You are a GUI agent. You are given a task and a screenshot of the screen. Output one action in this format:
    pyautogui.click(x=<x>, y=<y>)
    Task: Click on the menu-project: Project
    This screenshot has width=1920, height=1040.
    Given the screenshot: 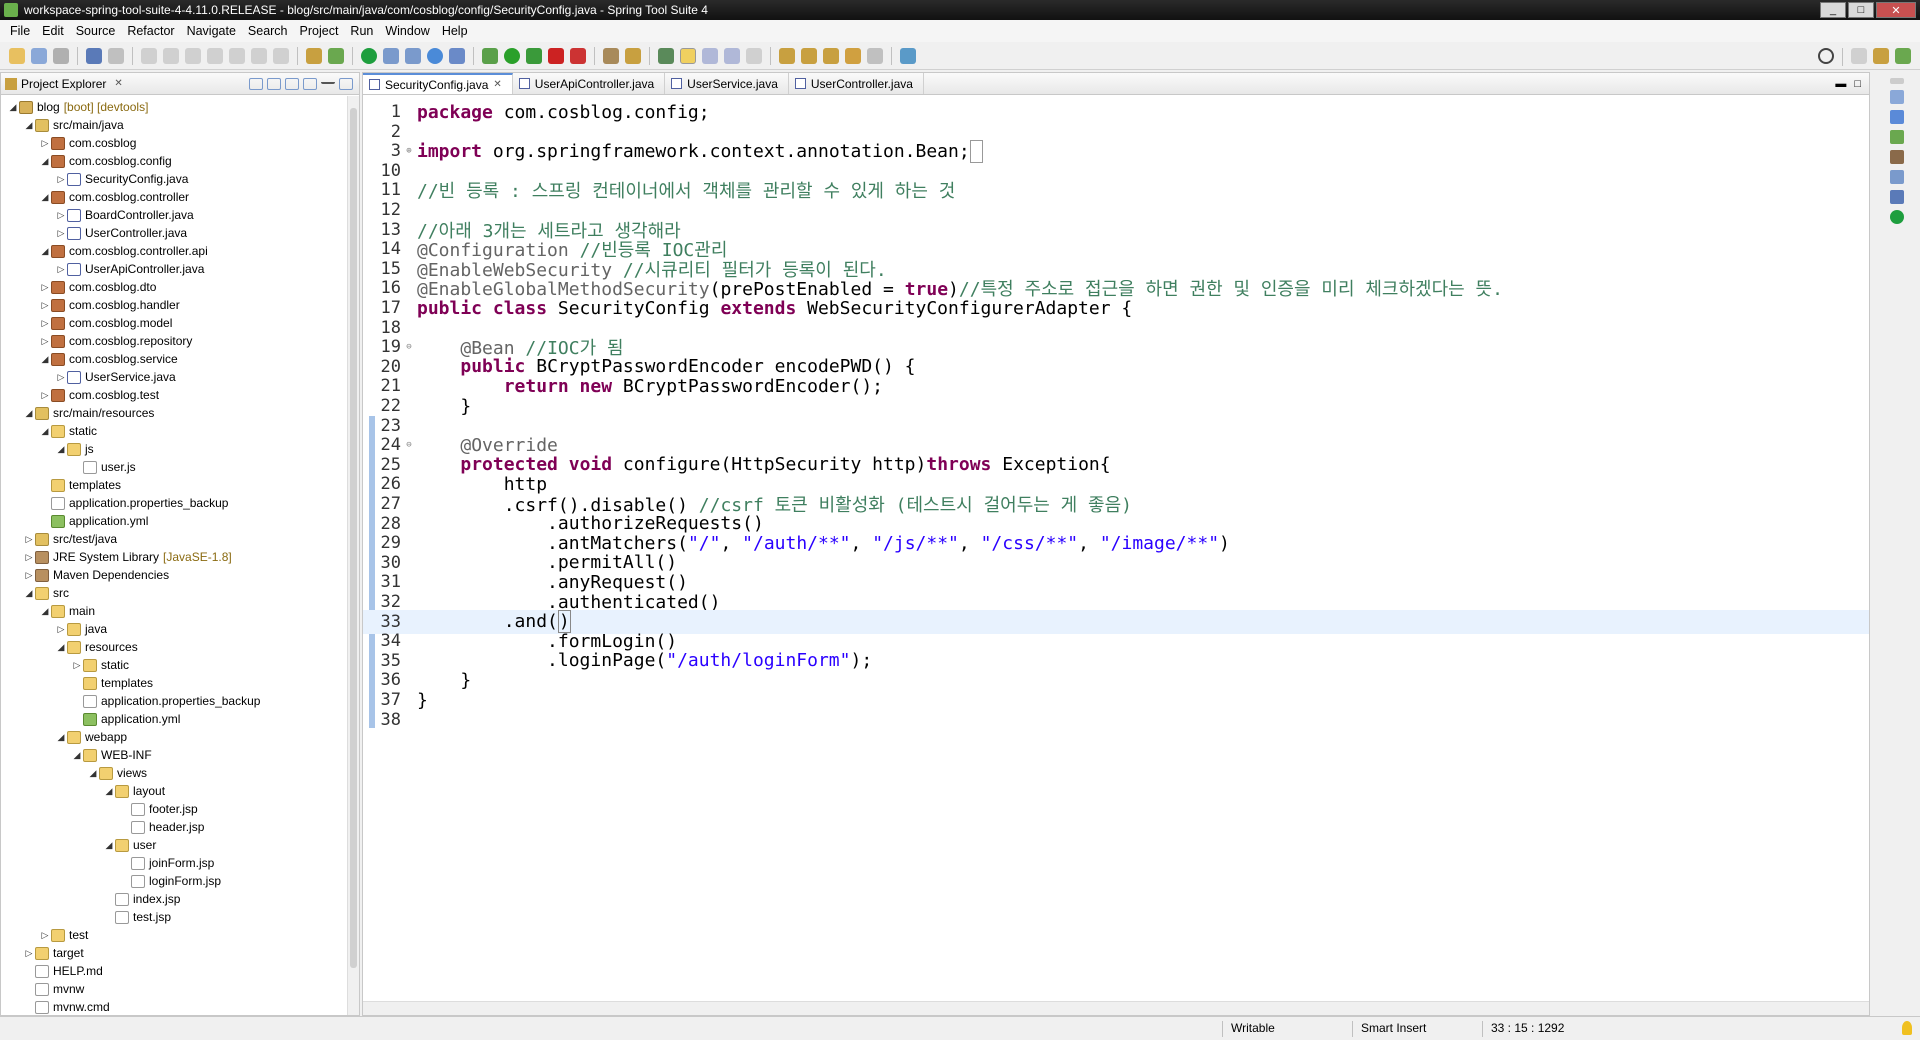 What is the action you would take?
    pyautogui.click(x=319, y=31)
    